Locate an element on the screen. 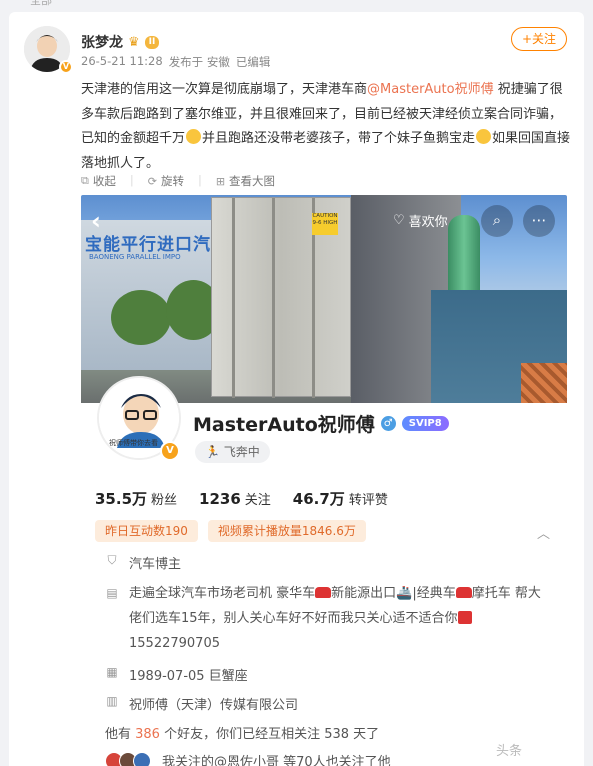 The width and height of the screenshot is (593, 766). crown-icon: ♛ is located at coordinates (134, 42).